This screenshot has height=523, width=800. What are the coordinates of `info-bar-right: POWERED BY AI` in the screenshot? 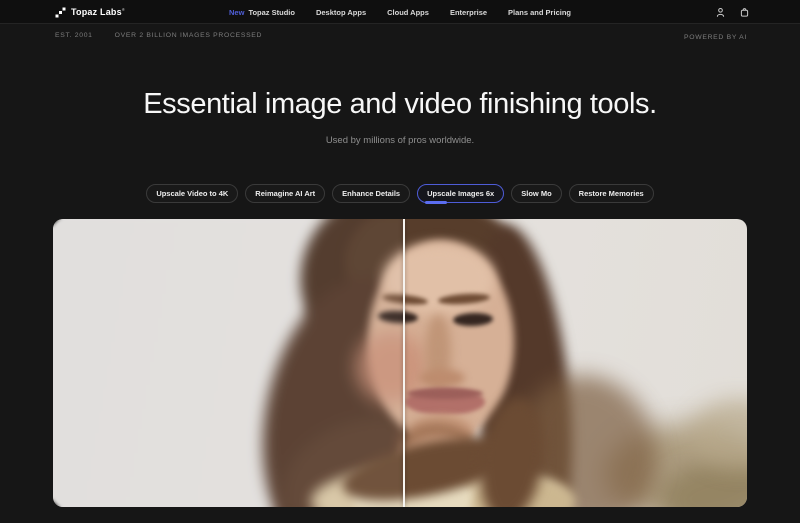 It's located at (715, 35).